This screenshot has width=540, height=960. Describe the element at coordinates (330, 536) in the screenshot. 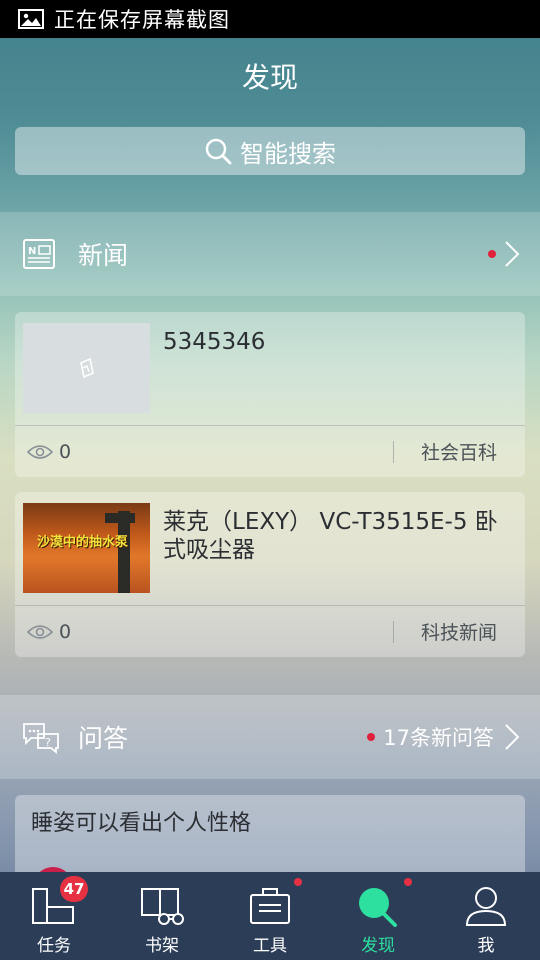

I see `news-title: 莱克（LEXY） VC-T3515E-5 卧式吸尘器` at that location.